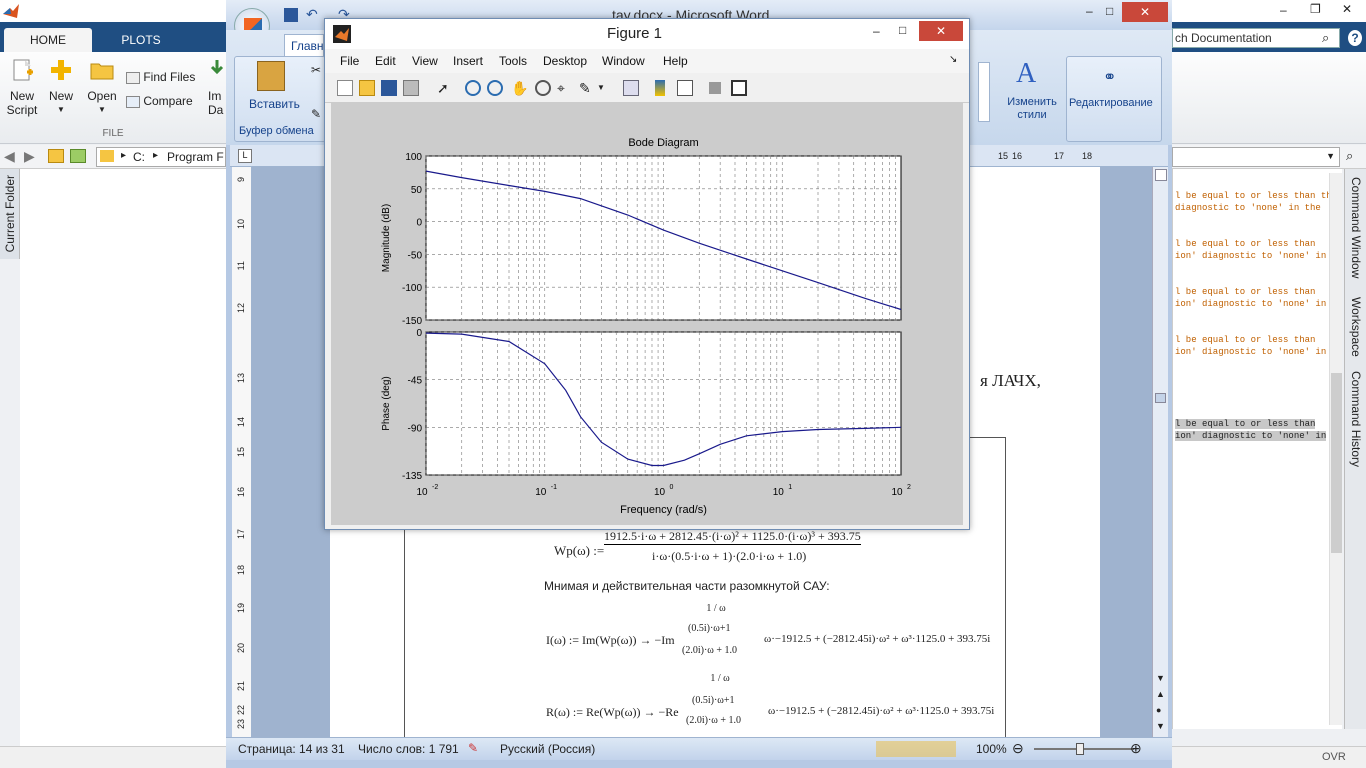 The width and height of the screenshot is (1366, 768). What do you see at coordinates (1018, 748) in the screenshot?
I see `zoom-out-icon: ⊖` at bounding box center [1018, 748].